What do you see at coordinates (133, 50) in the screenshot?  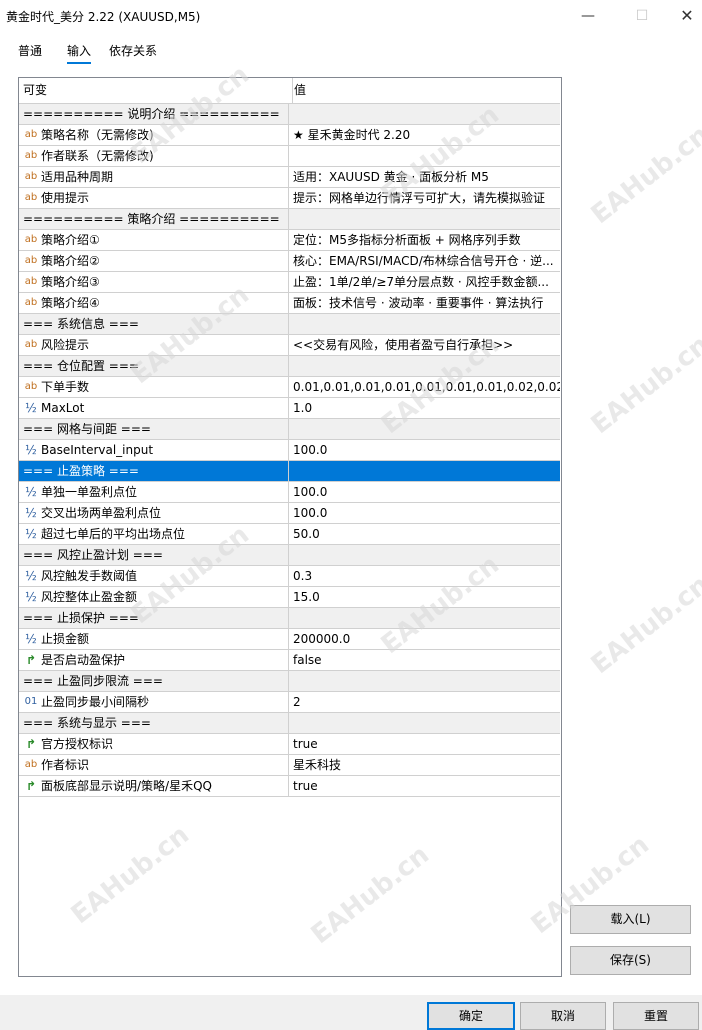 I see `tab-dependencies: 依存关系` at bounding box center [133, 50].